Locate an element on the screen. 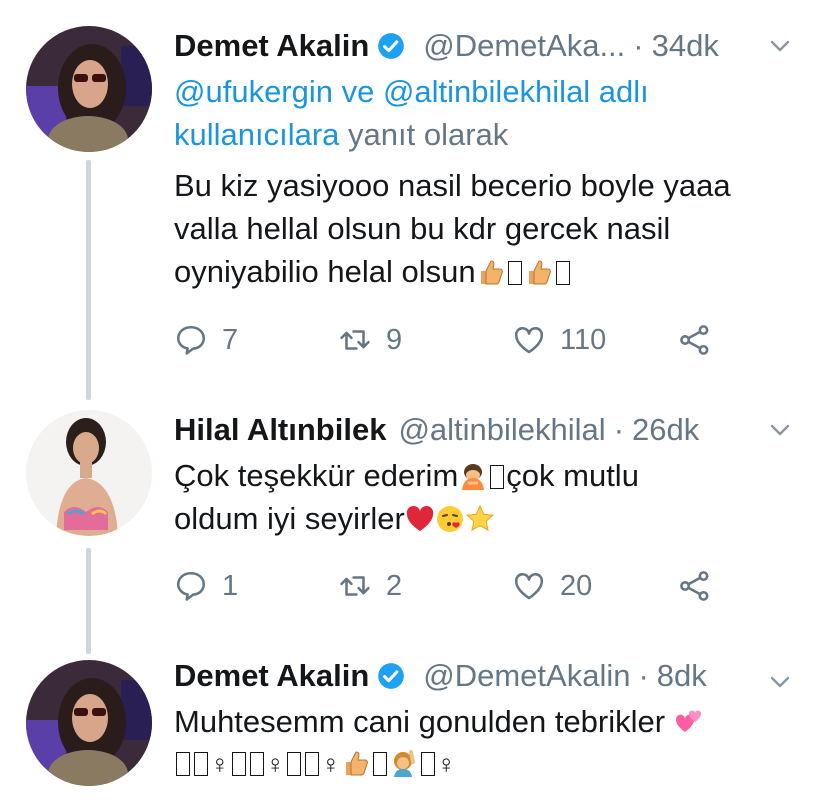 The height and width of the screenshot is (811, 820). reply-count: 1 is located at coordinates (230, 585).